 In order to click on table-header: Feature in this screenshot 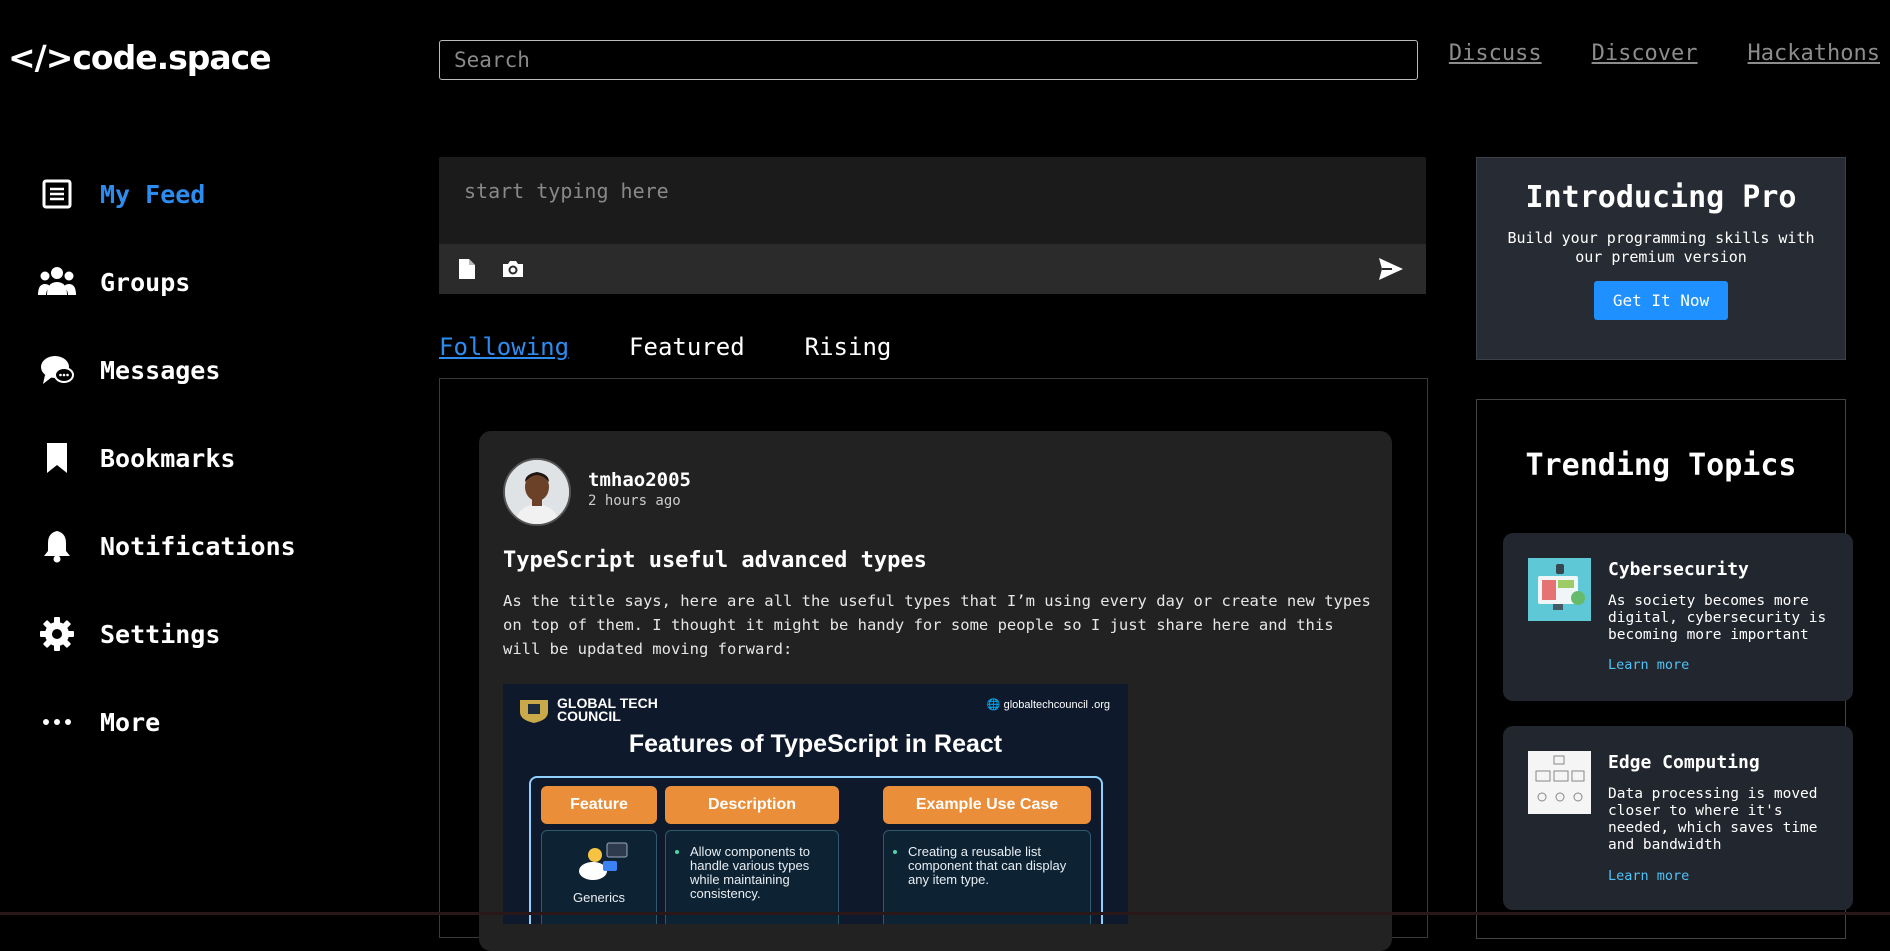, I will do `click(599, 805)`.